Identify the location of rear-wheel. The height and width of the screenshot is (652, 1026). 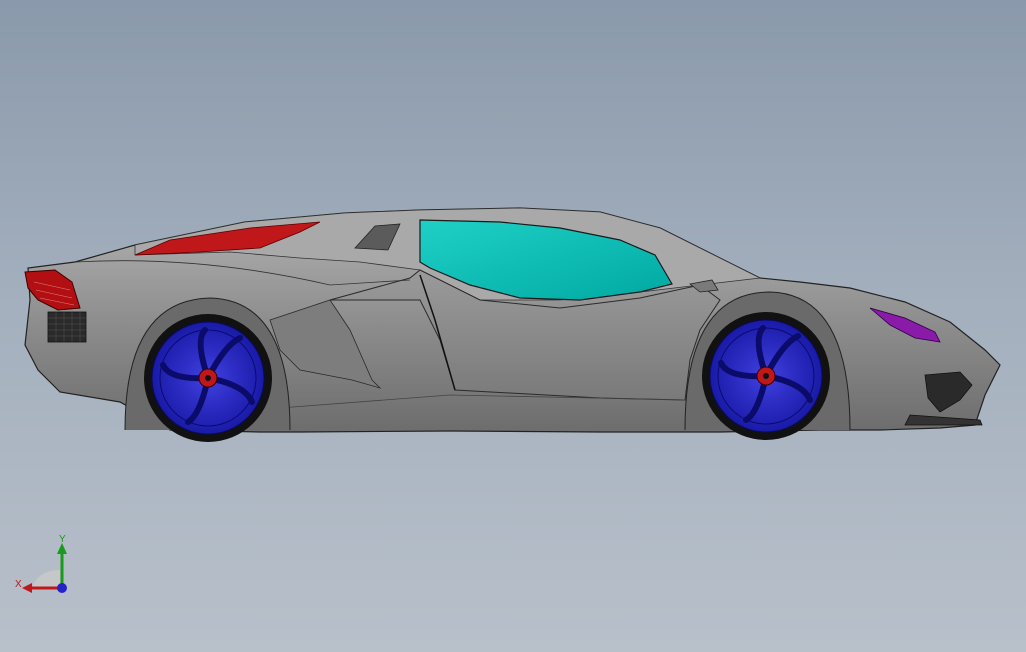
(208, 378).